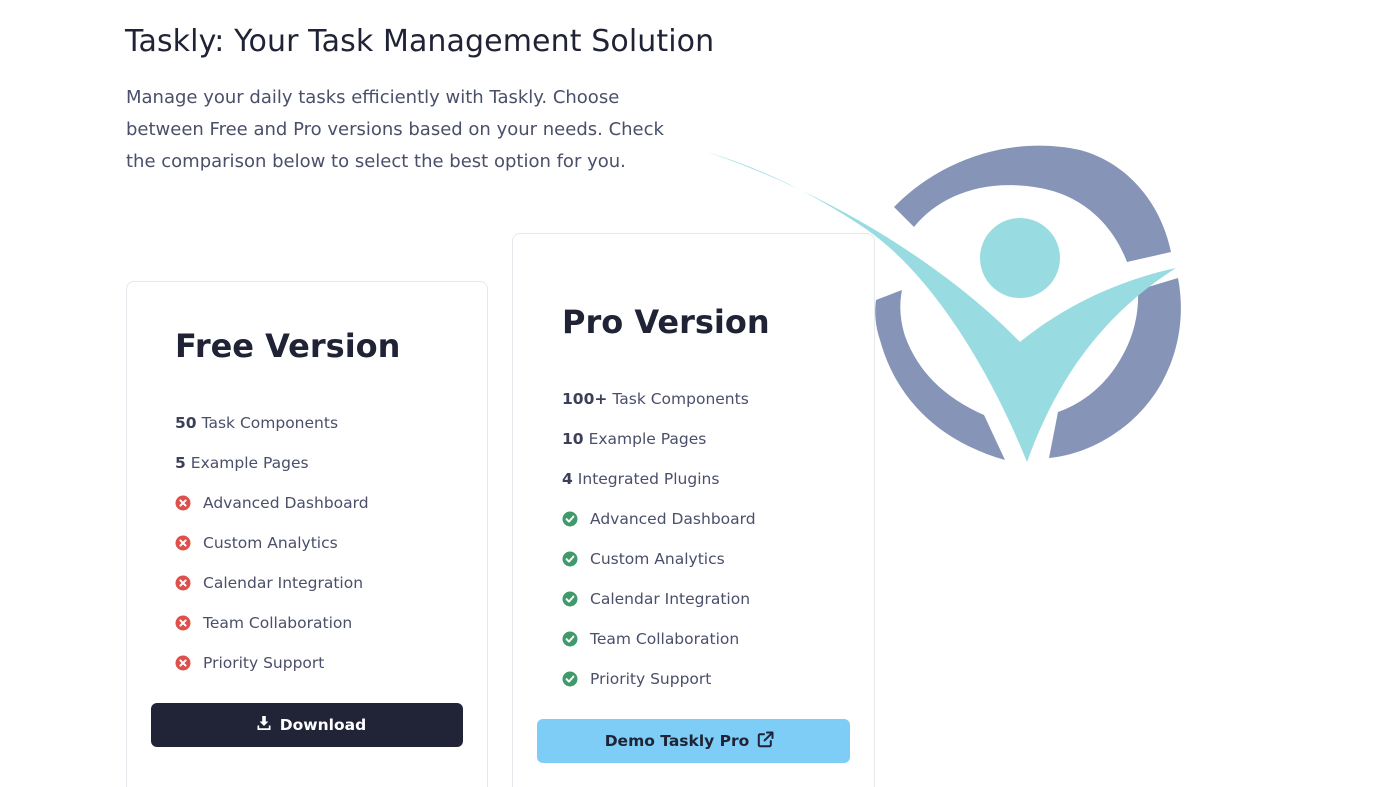 The height and width of the screenshot is (787, 1377). What do you see at coordinates (585, 399) in the screenshot?
I see `feature-count: 100+` at bounding box center [585, 399].